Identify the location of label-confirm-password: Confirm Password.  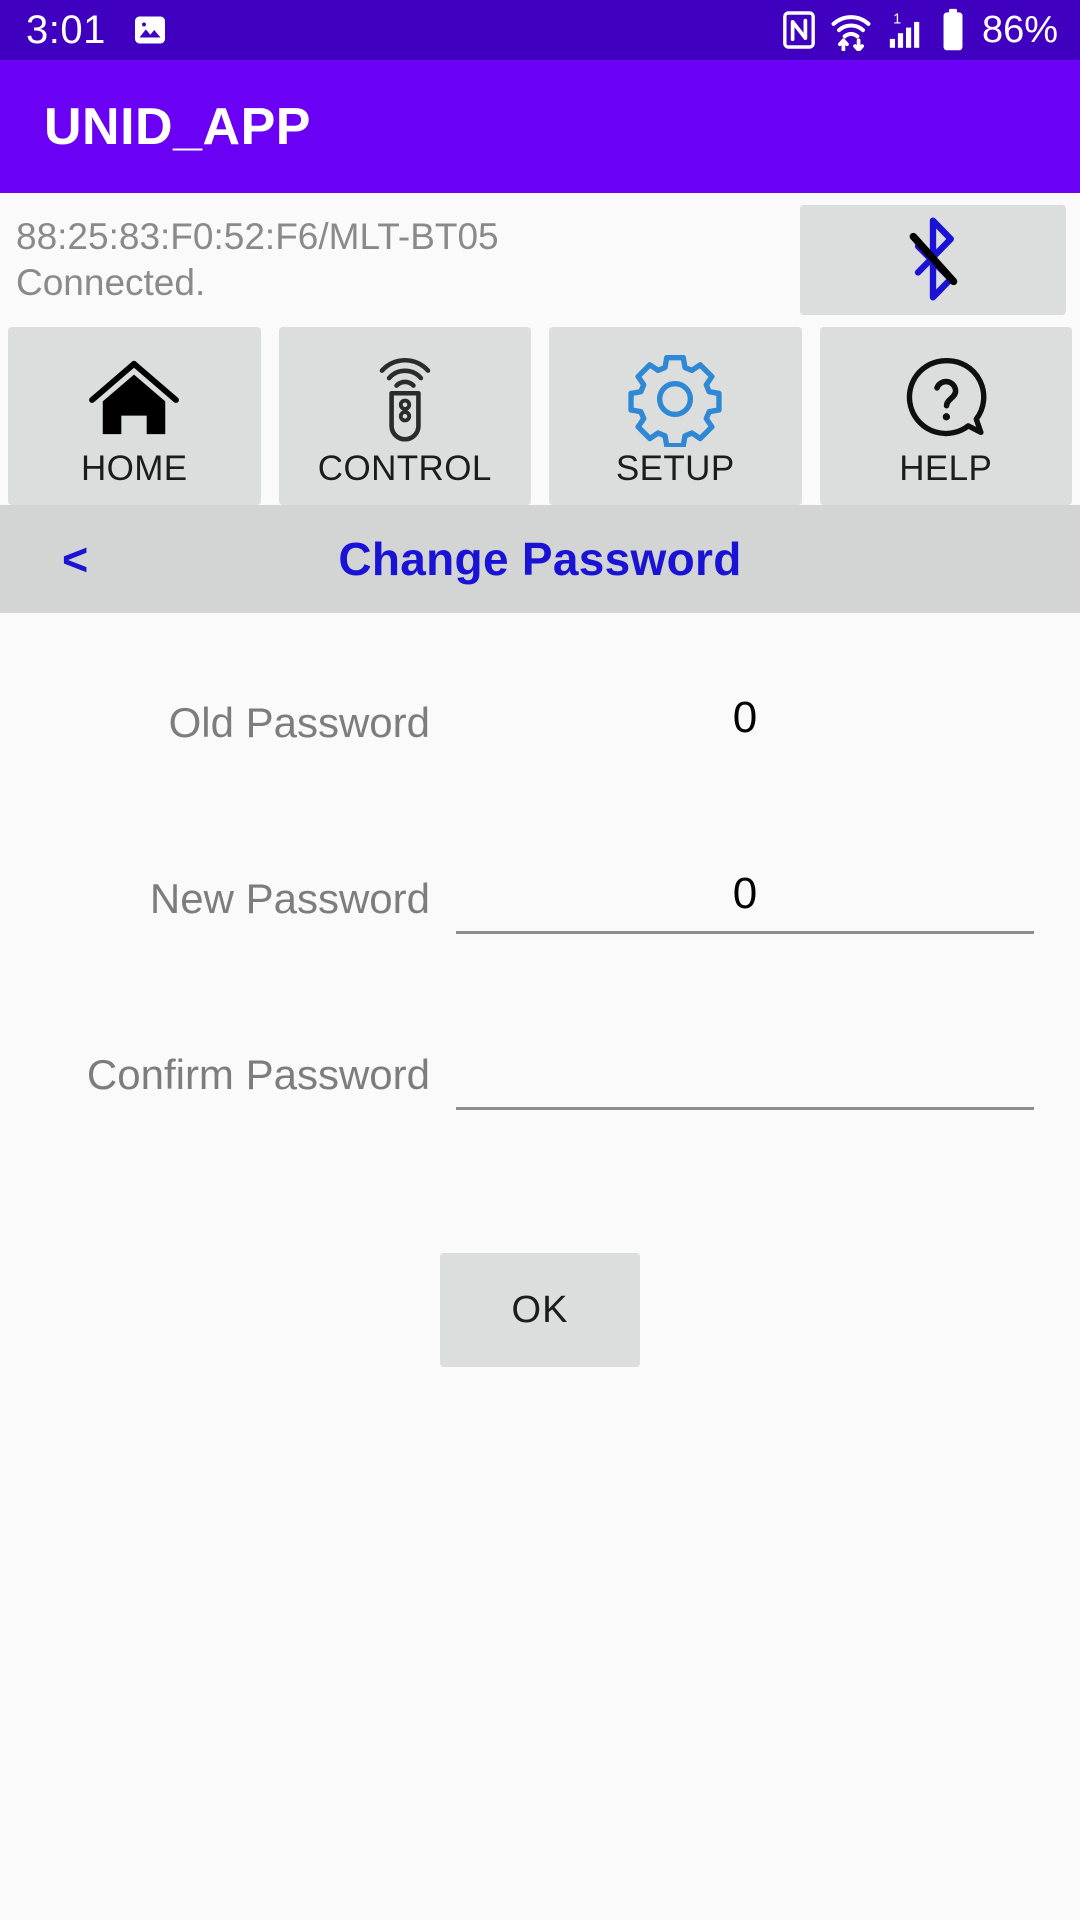
(258, 1074).